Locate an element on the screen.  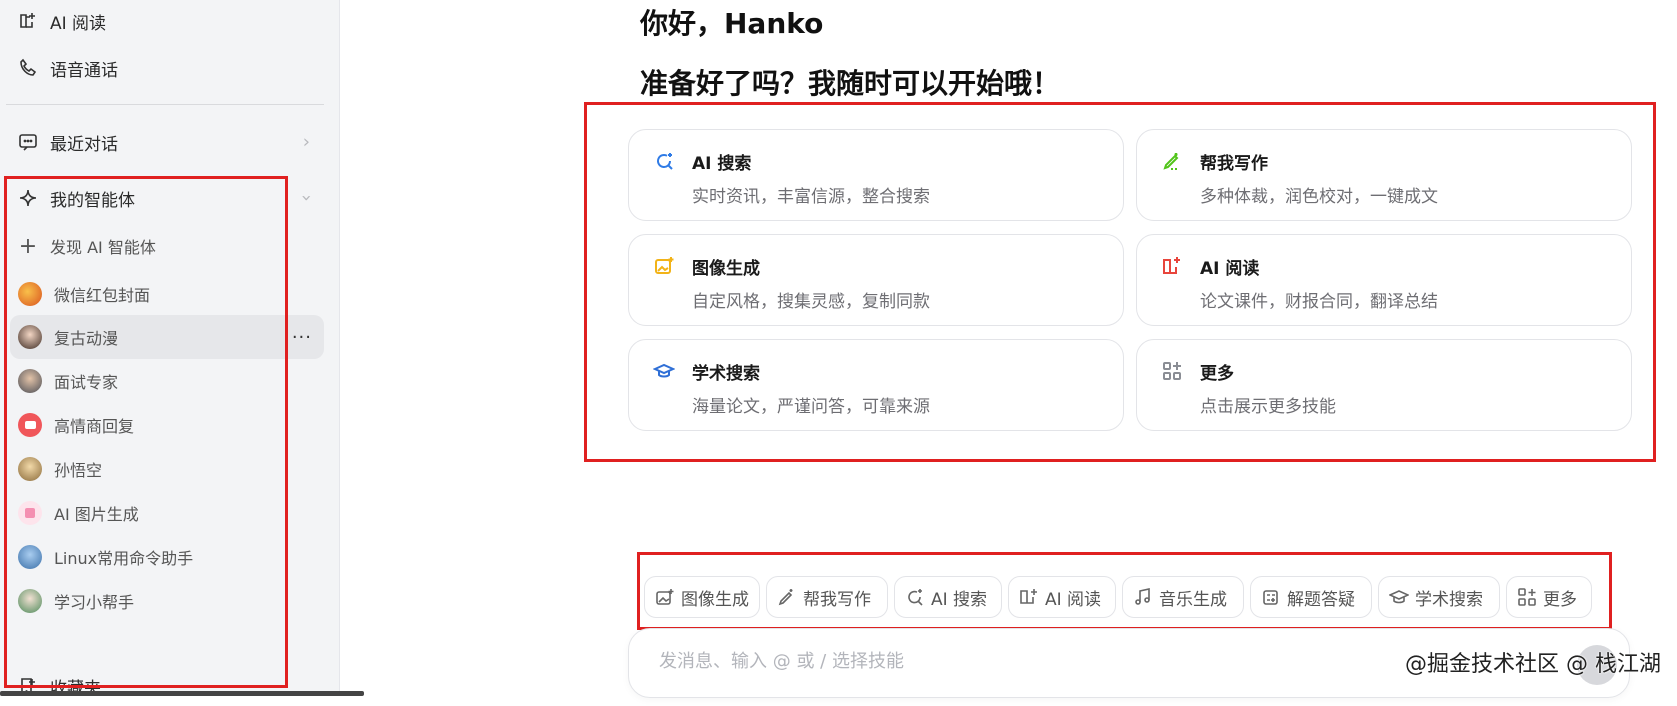
card-subtitle: 实时资讯，丰富信源，整合搜索 is located at coordinates (811, 197).